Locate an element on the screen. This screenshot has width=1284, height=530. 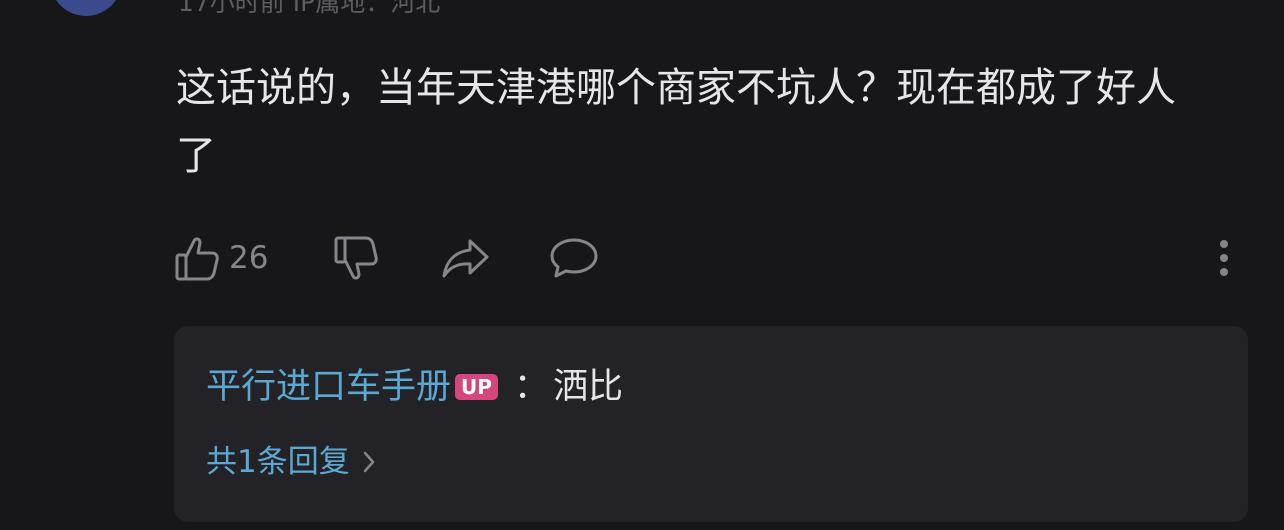
reply-item: 平行进口车手册 UP ： 洒比 is located at coordinates (414, 387).